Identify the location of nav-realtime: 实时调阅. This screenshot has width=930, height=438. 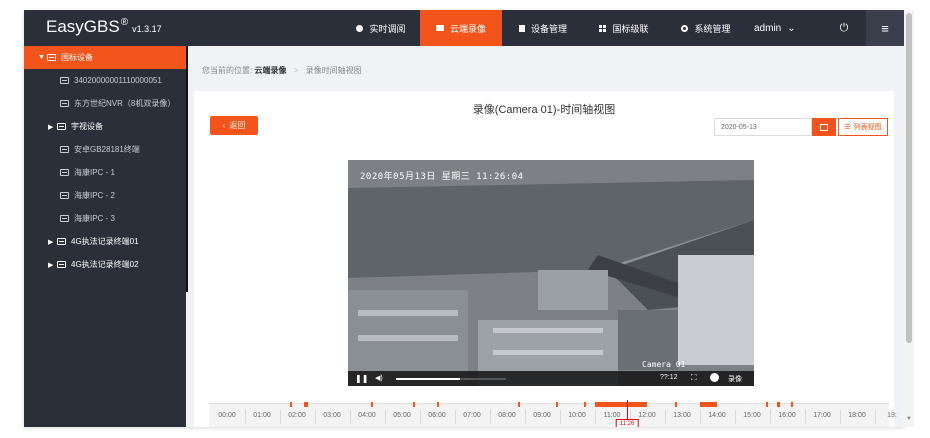
(381, 28).